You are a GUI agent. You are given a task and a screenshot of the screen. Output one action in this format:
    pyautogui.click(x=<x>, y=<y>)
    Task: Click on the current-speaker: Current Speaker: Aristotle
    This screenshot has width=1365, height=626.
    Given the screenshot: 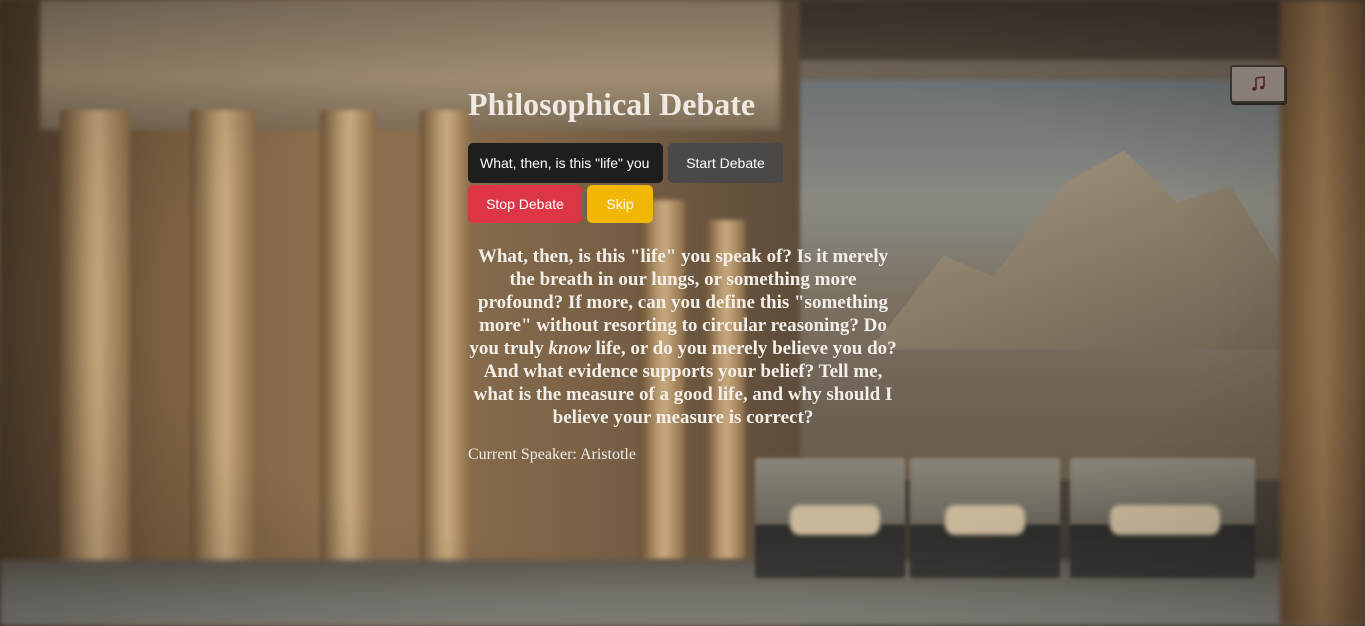 What is the action you would take?
    pyautogui.click(x=683, y=455)
    